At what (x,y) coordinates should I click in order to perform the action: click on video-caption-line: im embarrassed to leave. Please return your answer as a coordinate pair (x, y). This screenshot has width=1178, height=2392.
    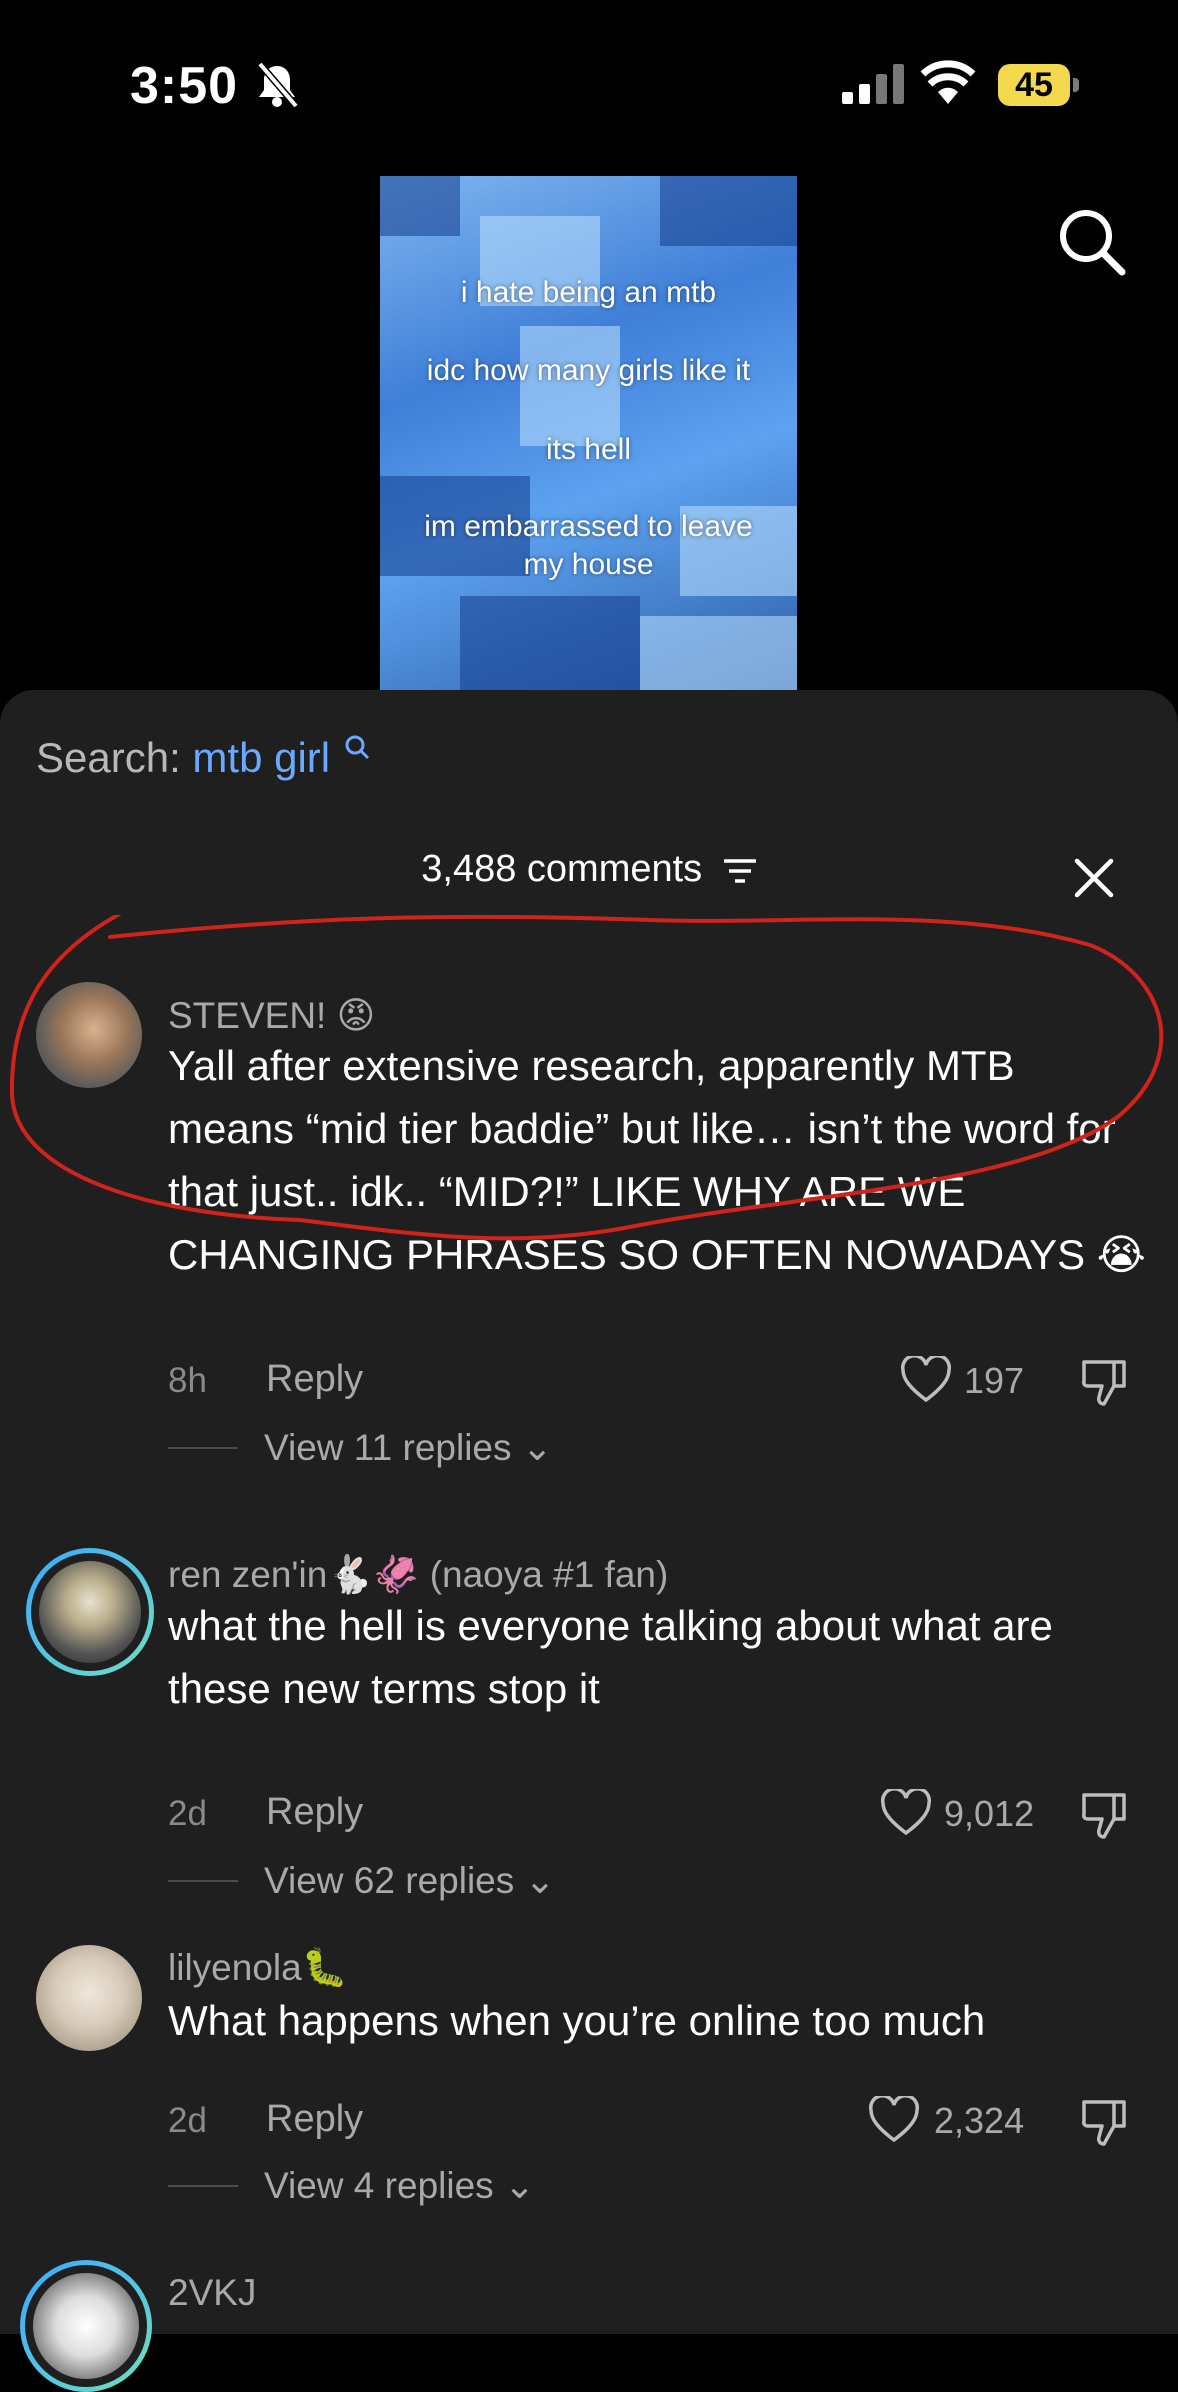
    Looking at the image, I should click on (588, 526).